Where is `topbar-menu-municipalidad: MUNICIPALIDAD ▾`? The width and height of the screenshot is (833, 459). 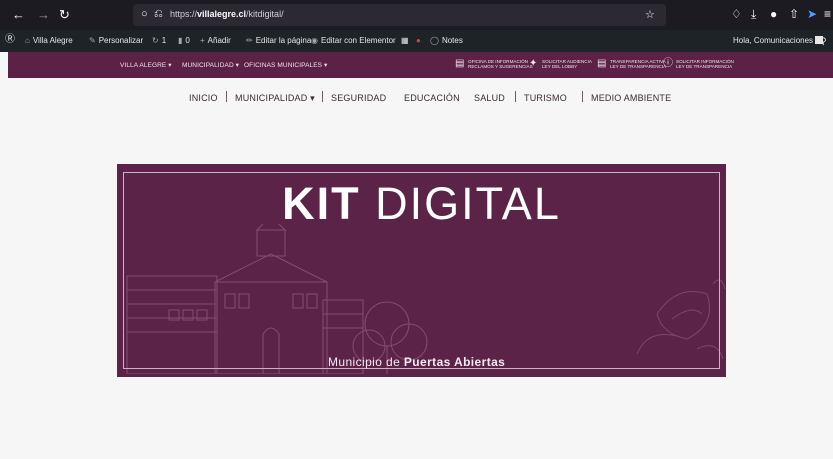
topbar-menu-municipalidad: MUNICIPALIDAD ▾ is located at coordinates (210, 65).